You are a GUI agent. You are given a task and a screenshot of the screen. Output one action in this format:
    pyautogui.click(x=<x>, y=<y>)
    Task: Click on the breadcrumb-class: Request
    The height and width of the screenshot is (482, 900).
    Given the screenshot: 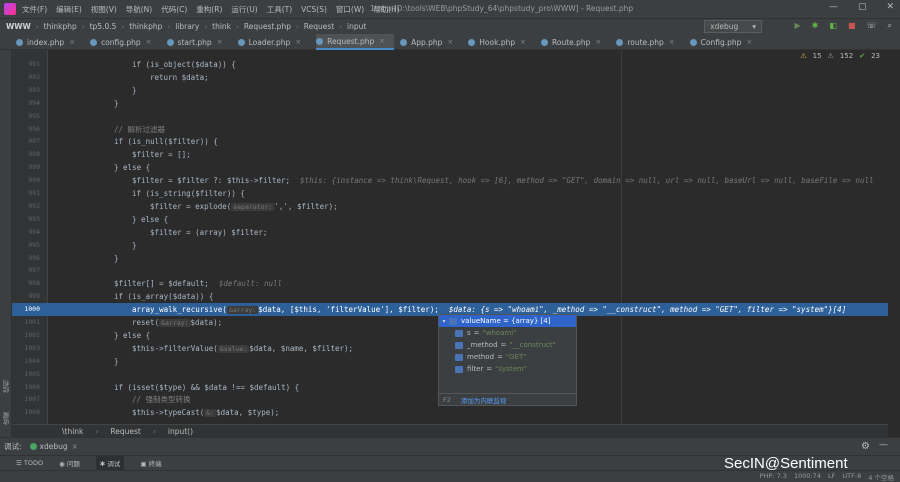 What is the action you would take?
    pyautogui.click(x=125, y=431)
    